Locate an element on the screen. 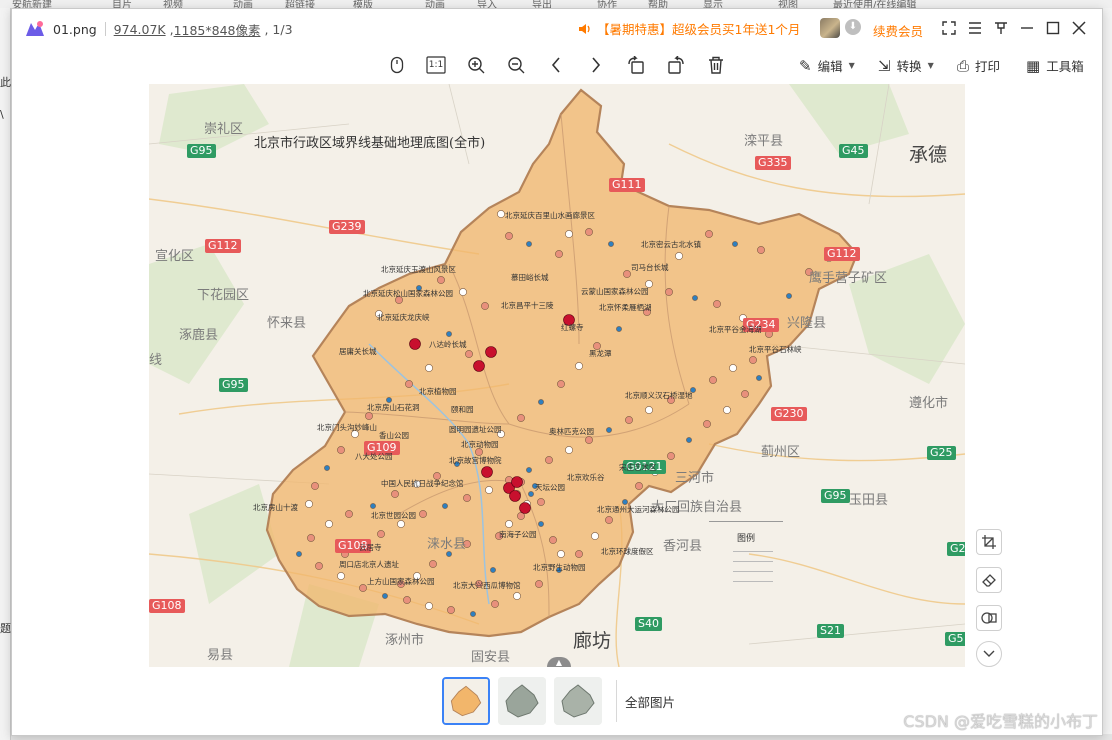  scenic-label: 居庸关长城 is located at coordinates (358, 351).